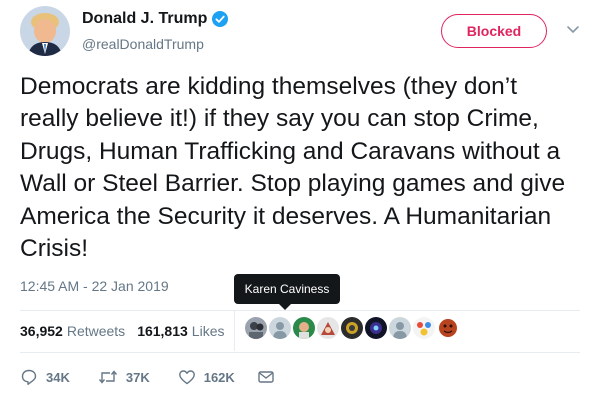 The width and height of the screenshot is (600, 403). I want to click on retweets-stat: 36,952 Retweets, so click(72, 331).